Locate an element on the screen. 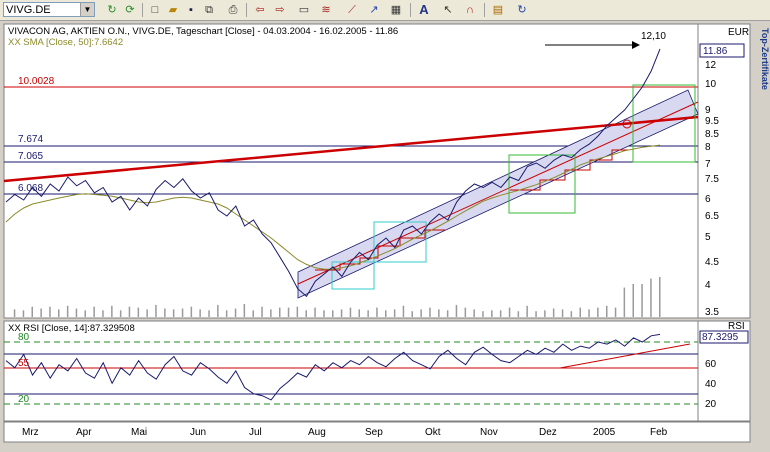 The image size is (770, 452). reload-icon: ⟳ is located at coordinates (130, 10).